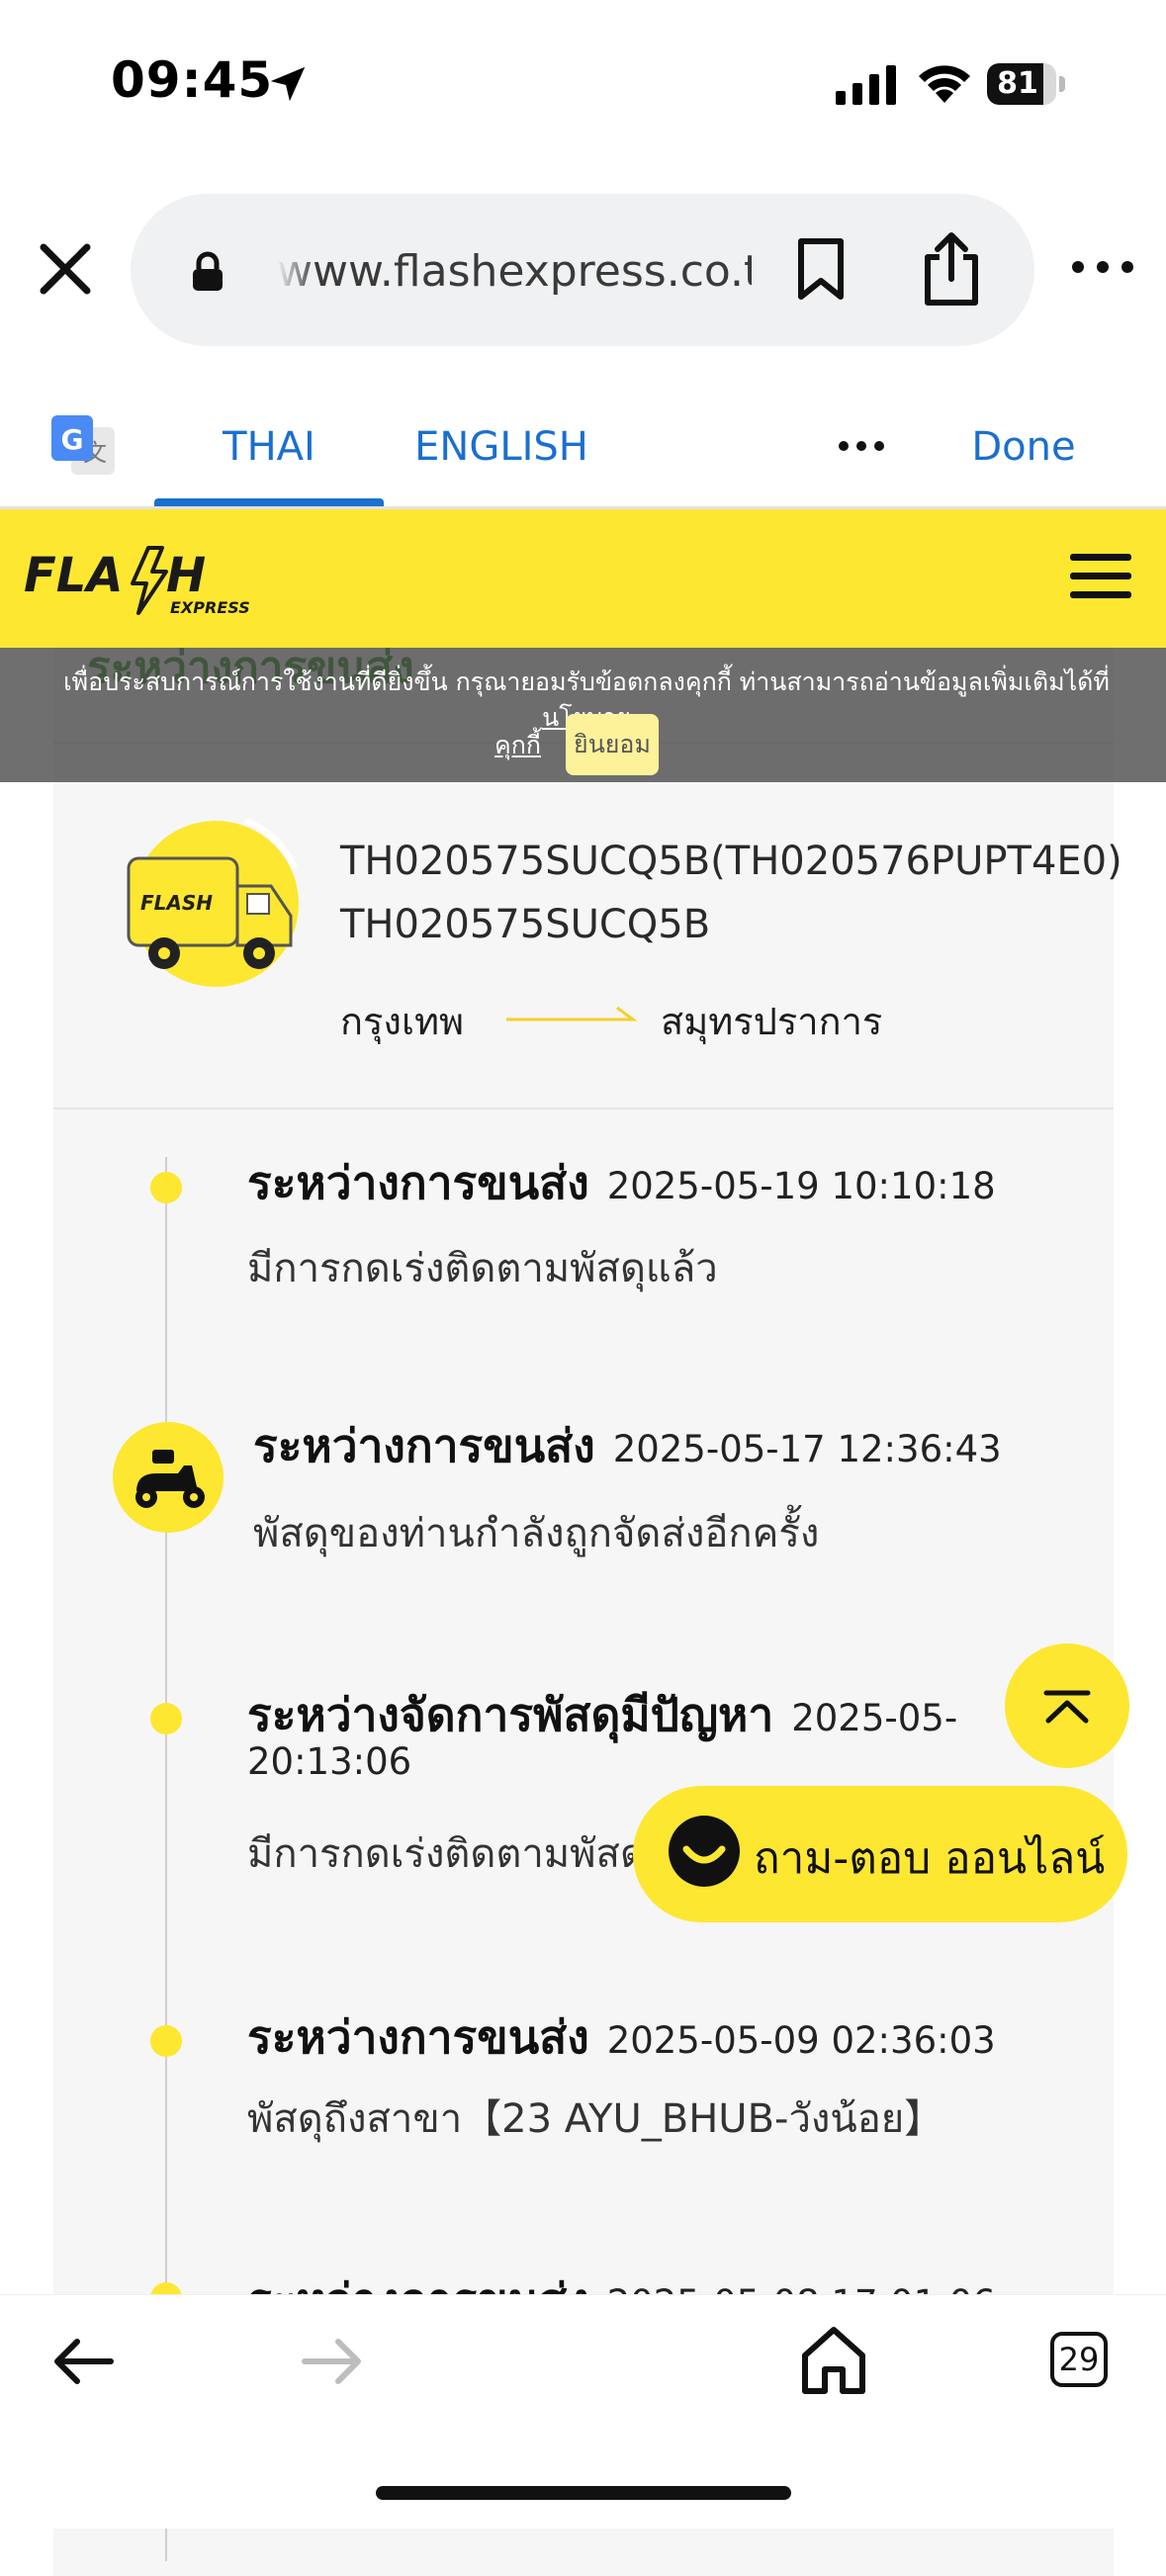 The width and height of the screenshot is (1166, 2576). I want to click on scroll-top-button, so click(1067, 1705).